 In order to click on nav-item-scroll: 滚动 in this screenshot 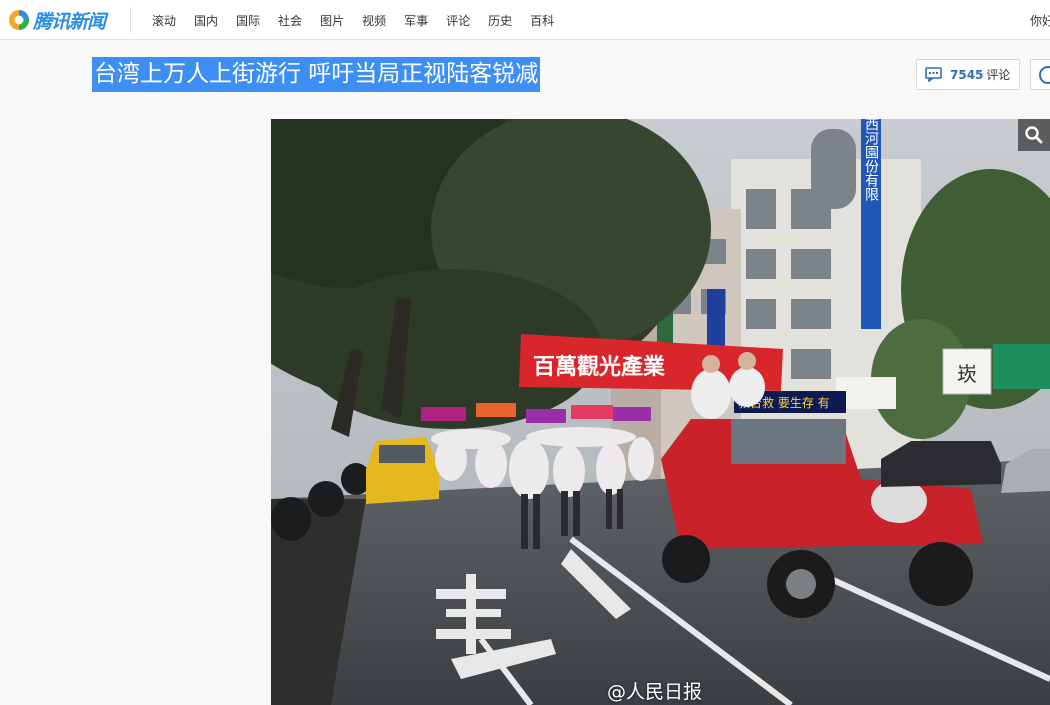, I will do `click(164, 20)`.